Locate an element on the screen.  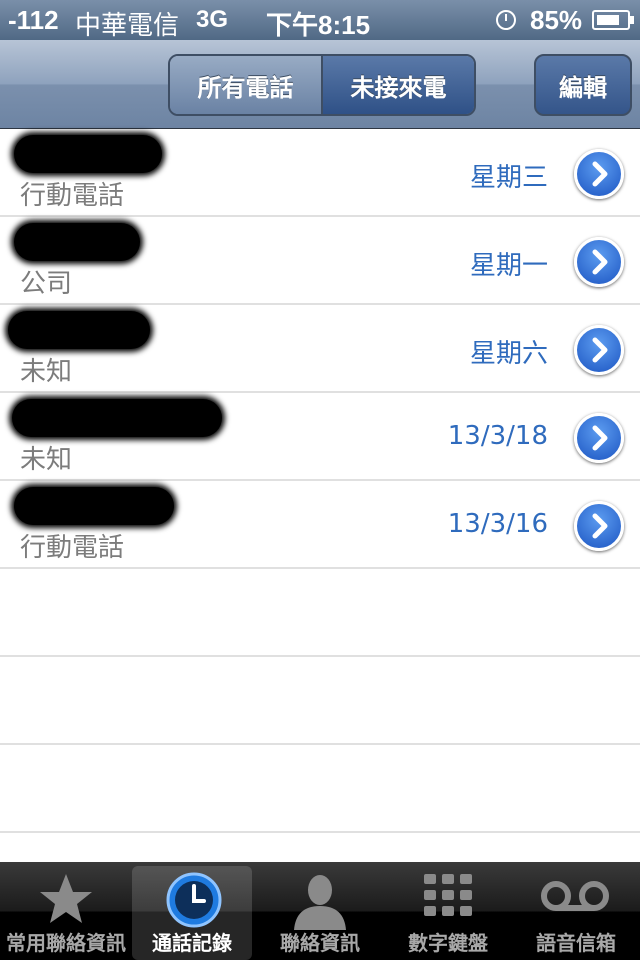
tab-keypad: 數字鍵盤 is located at coordinates (448, 913).